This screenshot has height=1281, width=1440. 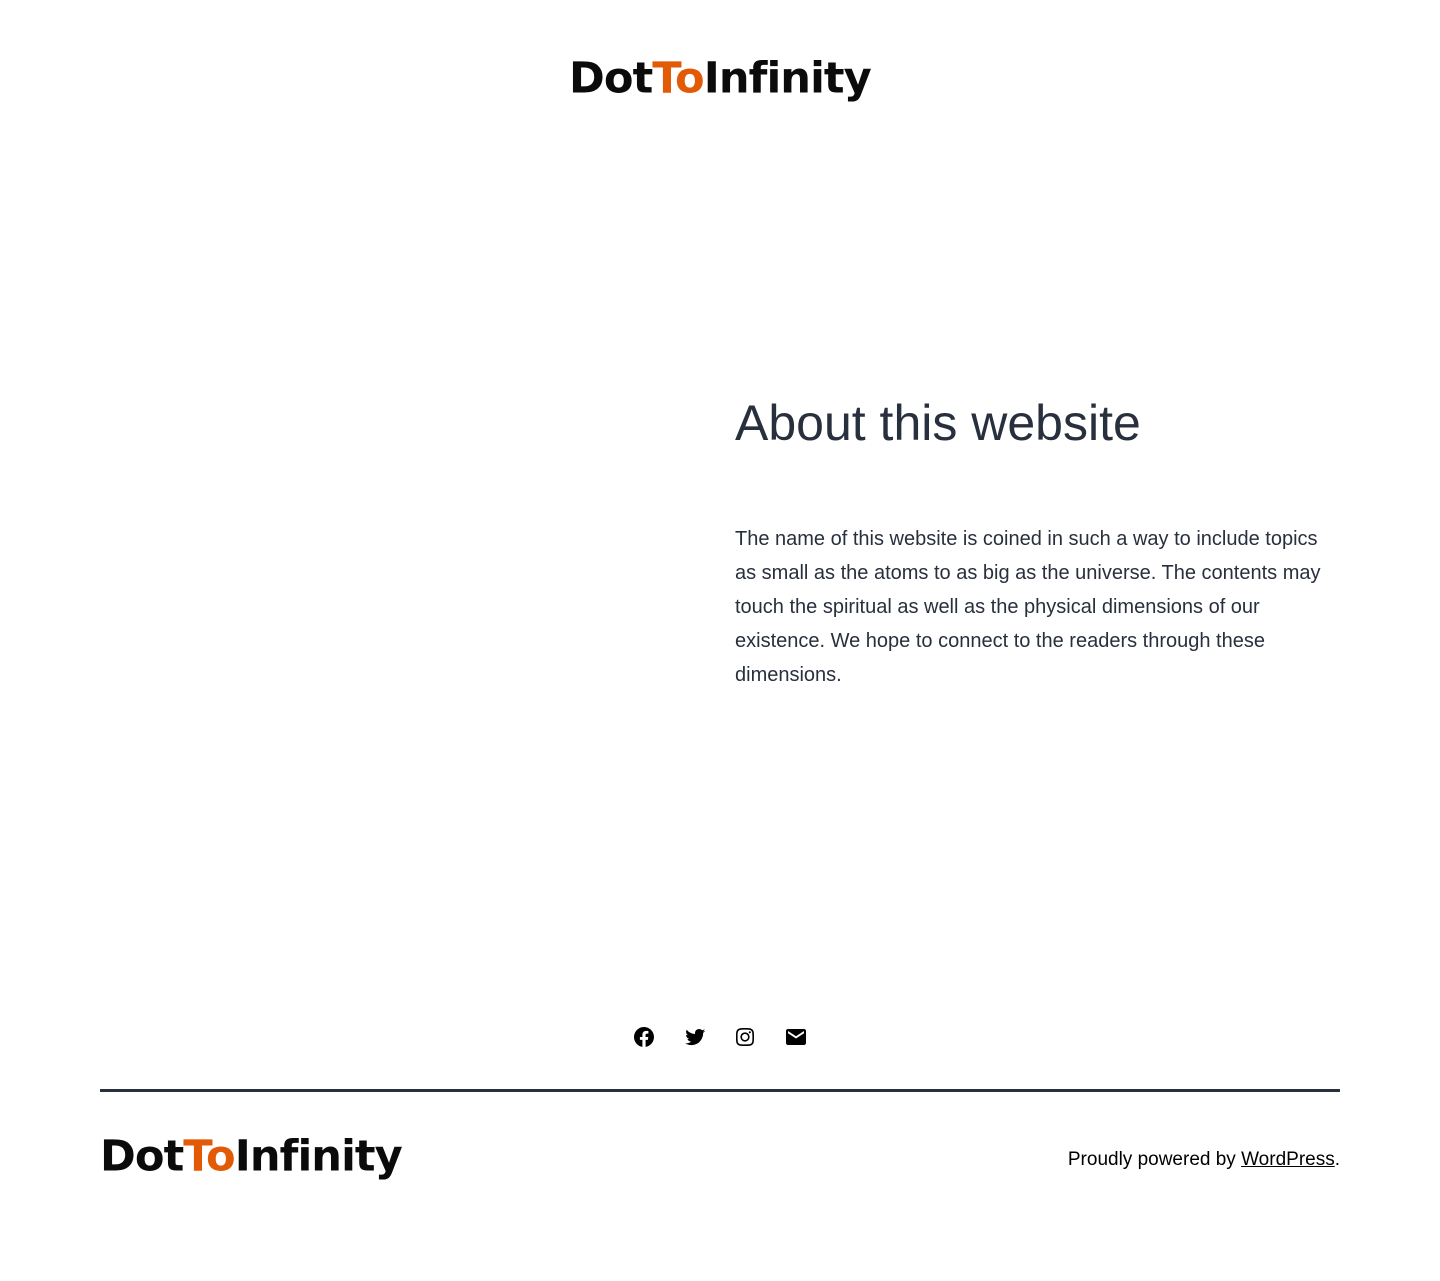 I want to click on twitter-icon, so click(x=694, y=1036).